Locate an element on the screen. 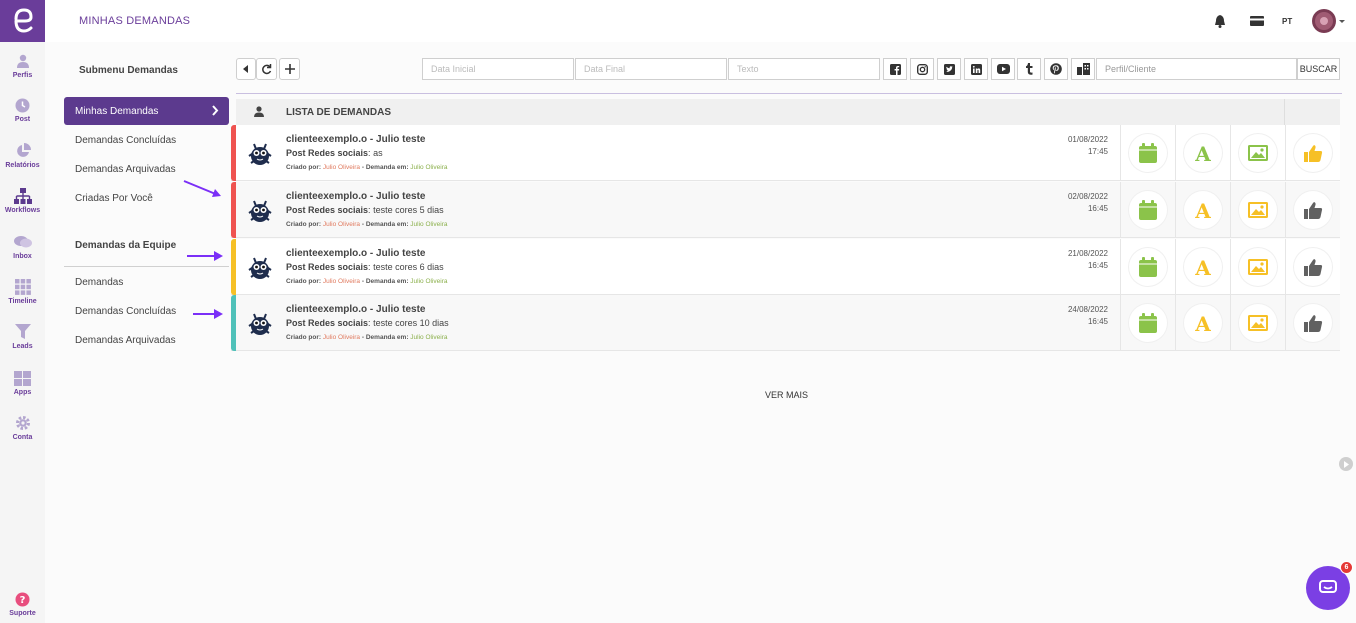 The image size is (1356, 623). add-button is located at coordinates (289, 69).